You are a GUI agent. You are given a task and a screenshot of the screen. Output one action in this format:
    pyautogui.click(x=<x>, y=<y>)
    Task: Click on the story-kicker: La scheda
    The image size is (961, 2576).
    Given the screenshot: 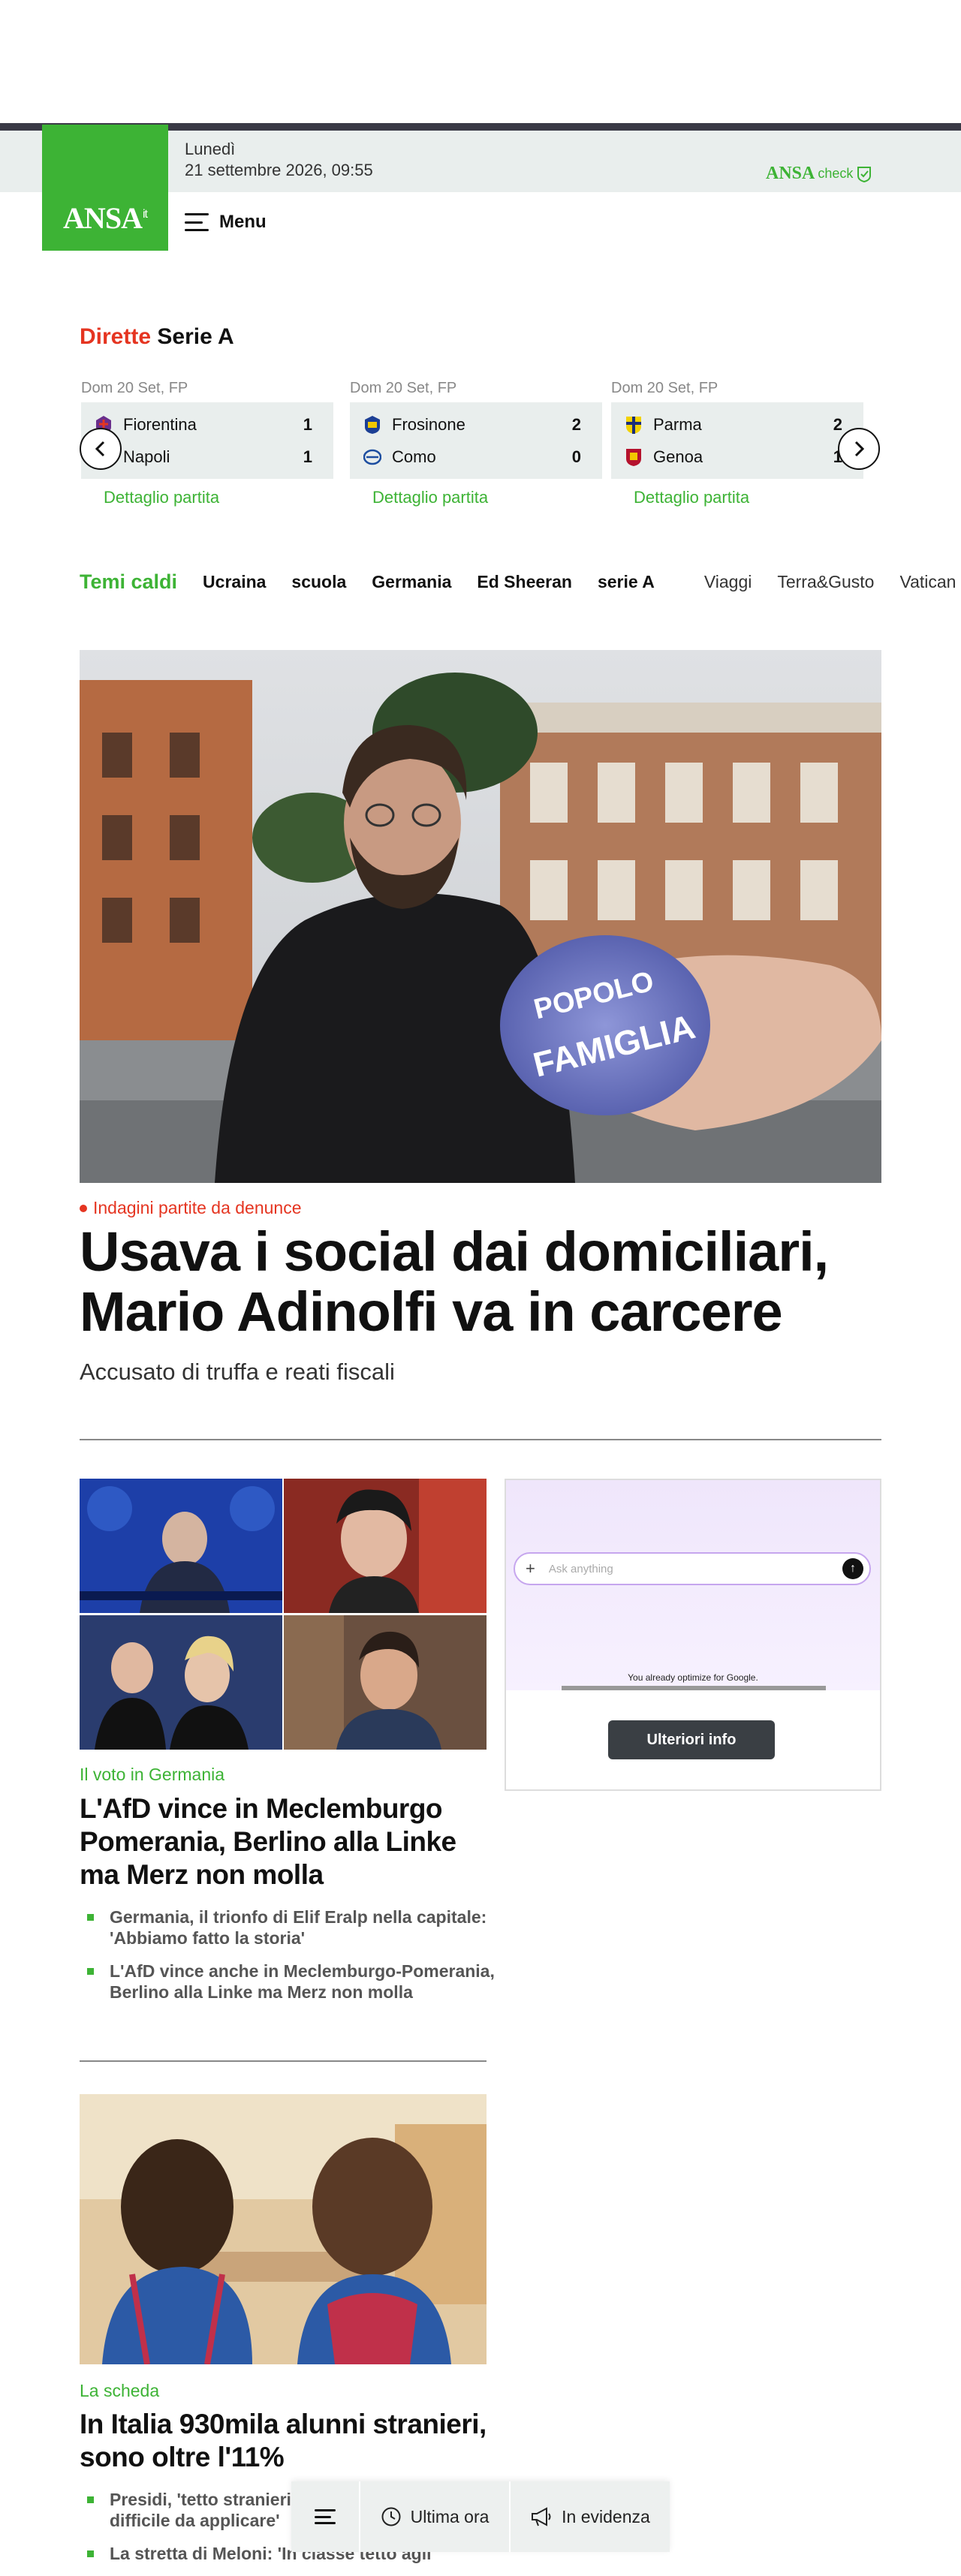 What is the action you would take?
    pyautogui.click(x=119, y=2391)
    